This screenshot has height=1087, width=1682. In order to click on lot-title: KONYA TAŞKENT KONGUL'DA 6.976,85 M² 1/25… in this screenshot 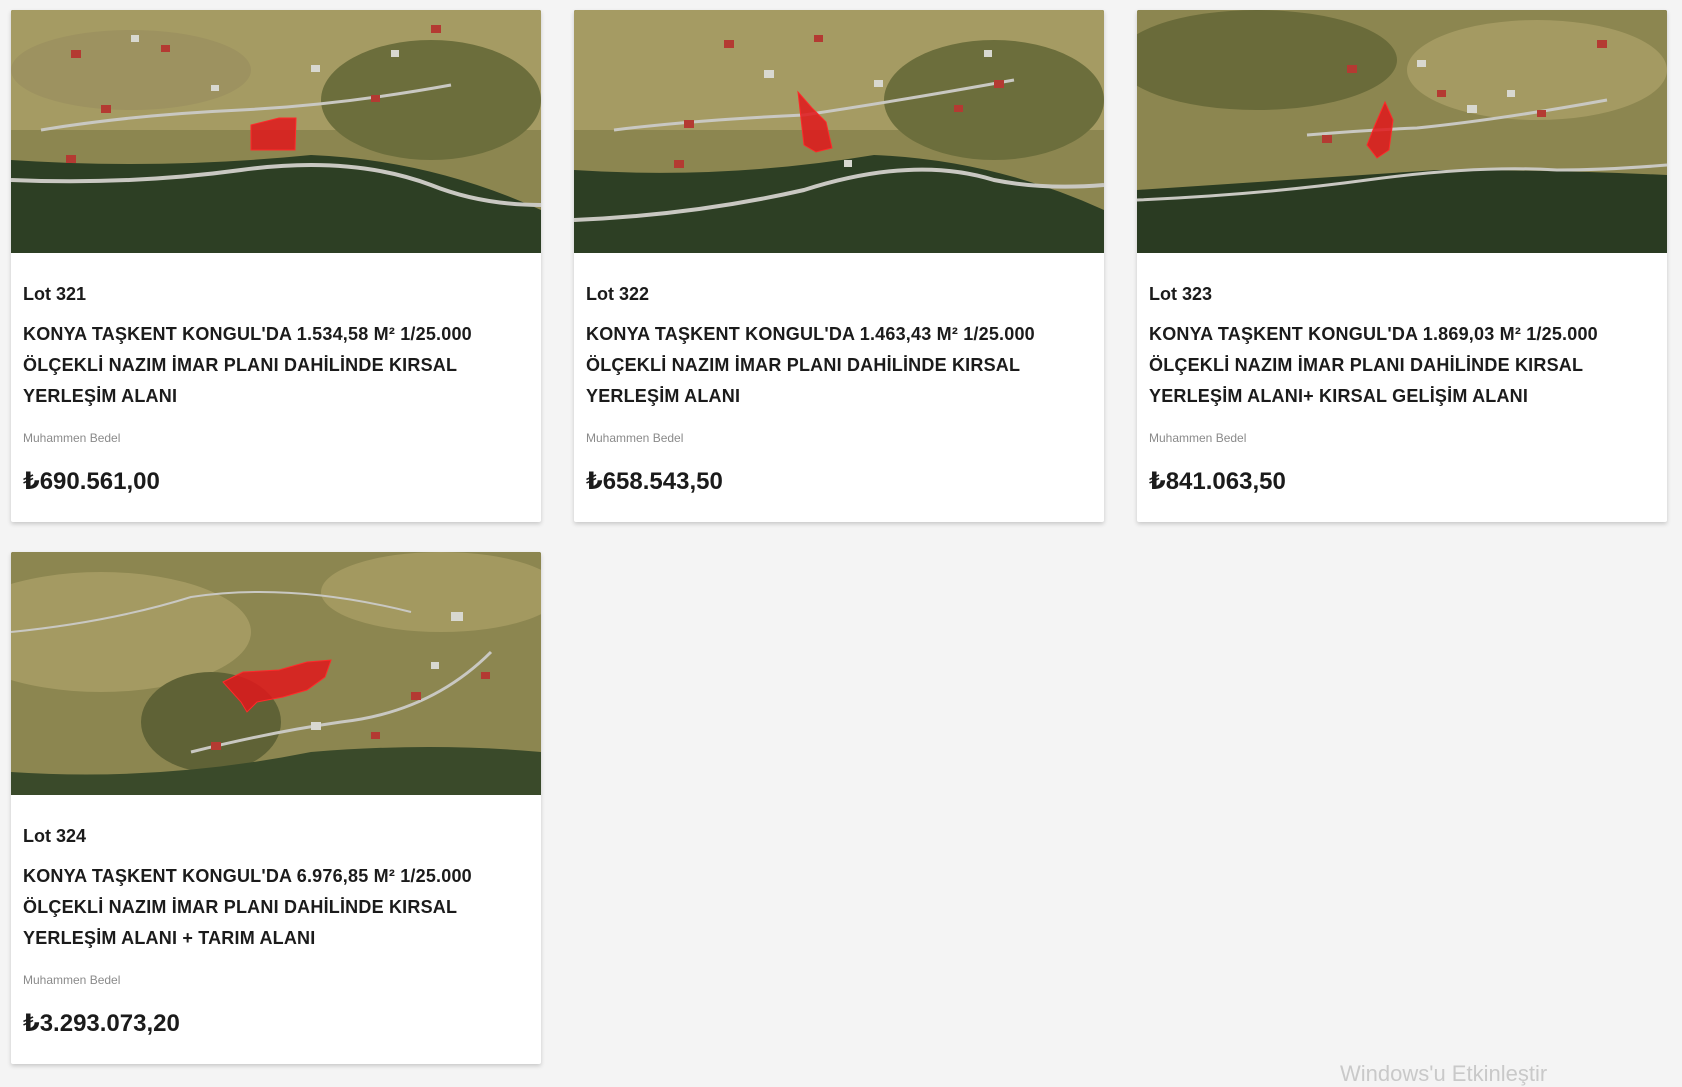, I will do `click(276, 907)`.